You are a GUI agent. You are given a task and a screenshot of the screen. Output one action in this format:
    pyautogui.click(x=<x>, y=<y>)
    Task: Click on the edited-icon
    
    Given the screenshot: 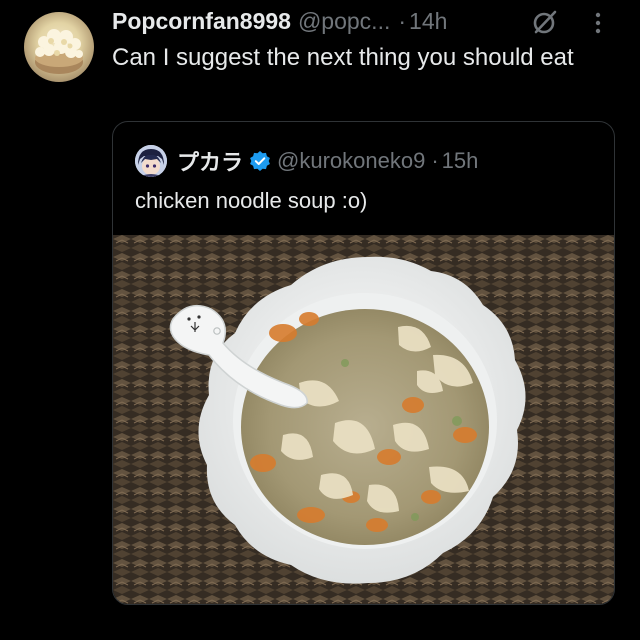 What is the action you would take?
    pyautogui.click(x=545, y=22)
    